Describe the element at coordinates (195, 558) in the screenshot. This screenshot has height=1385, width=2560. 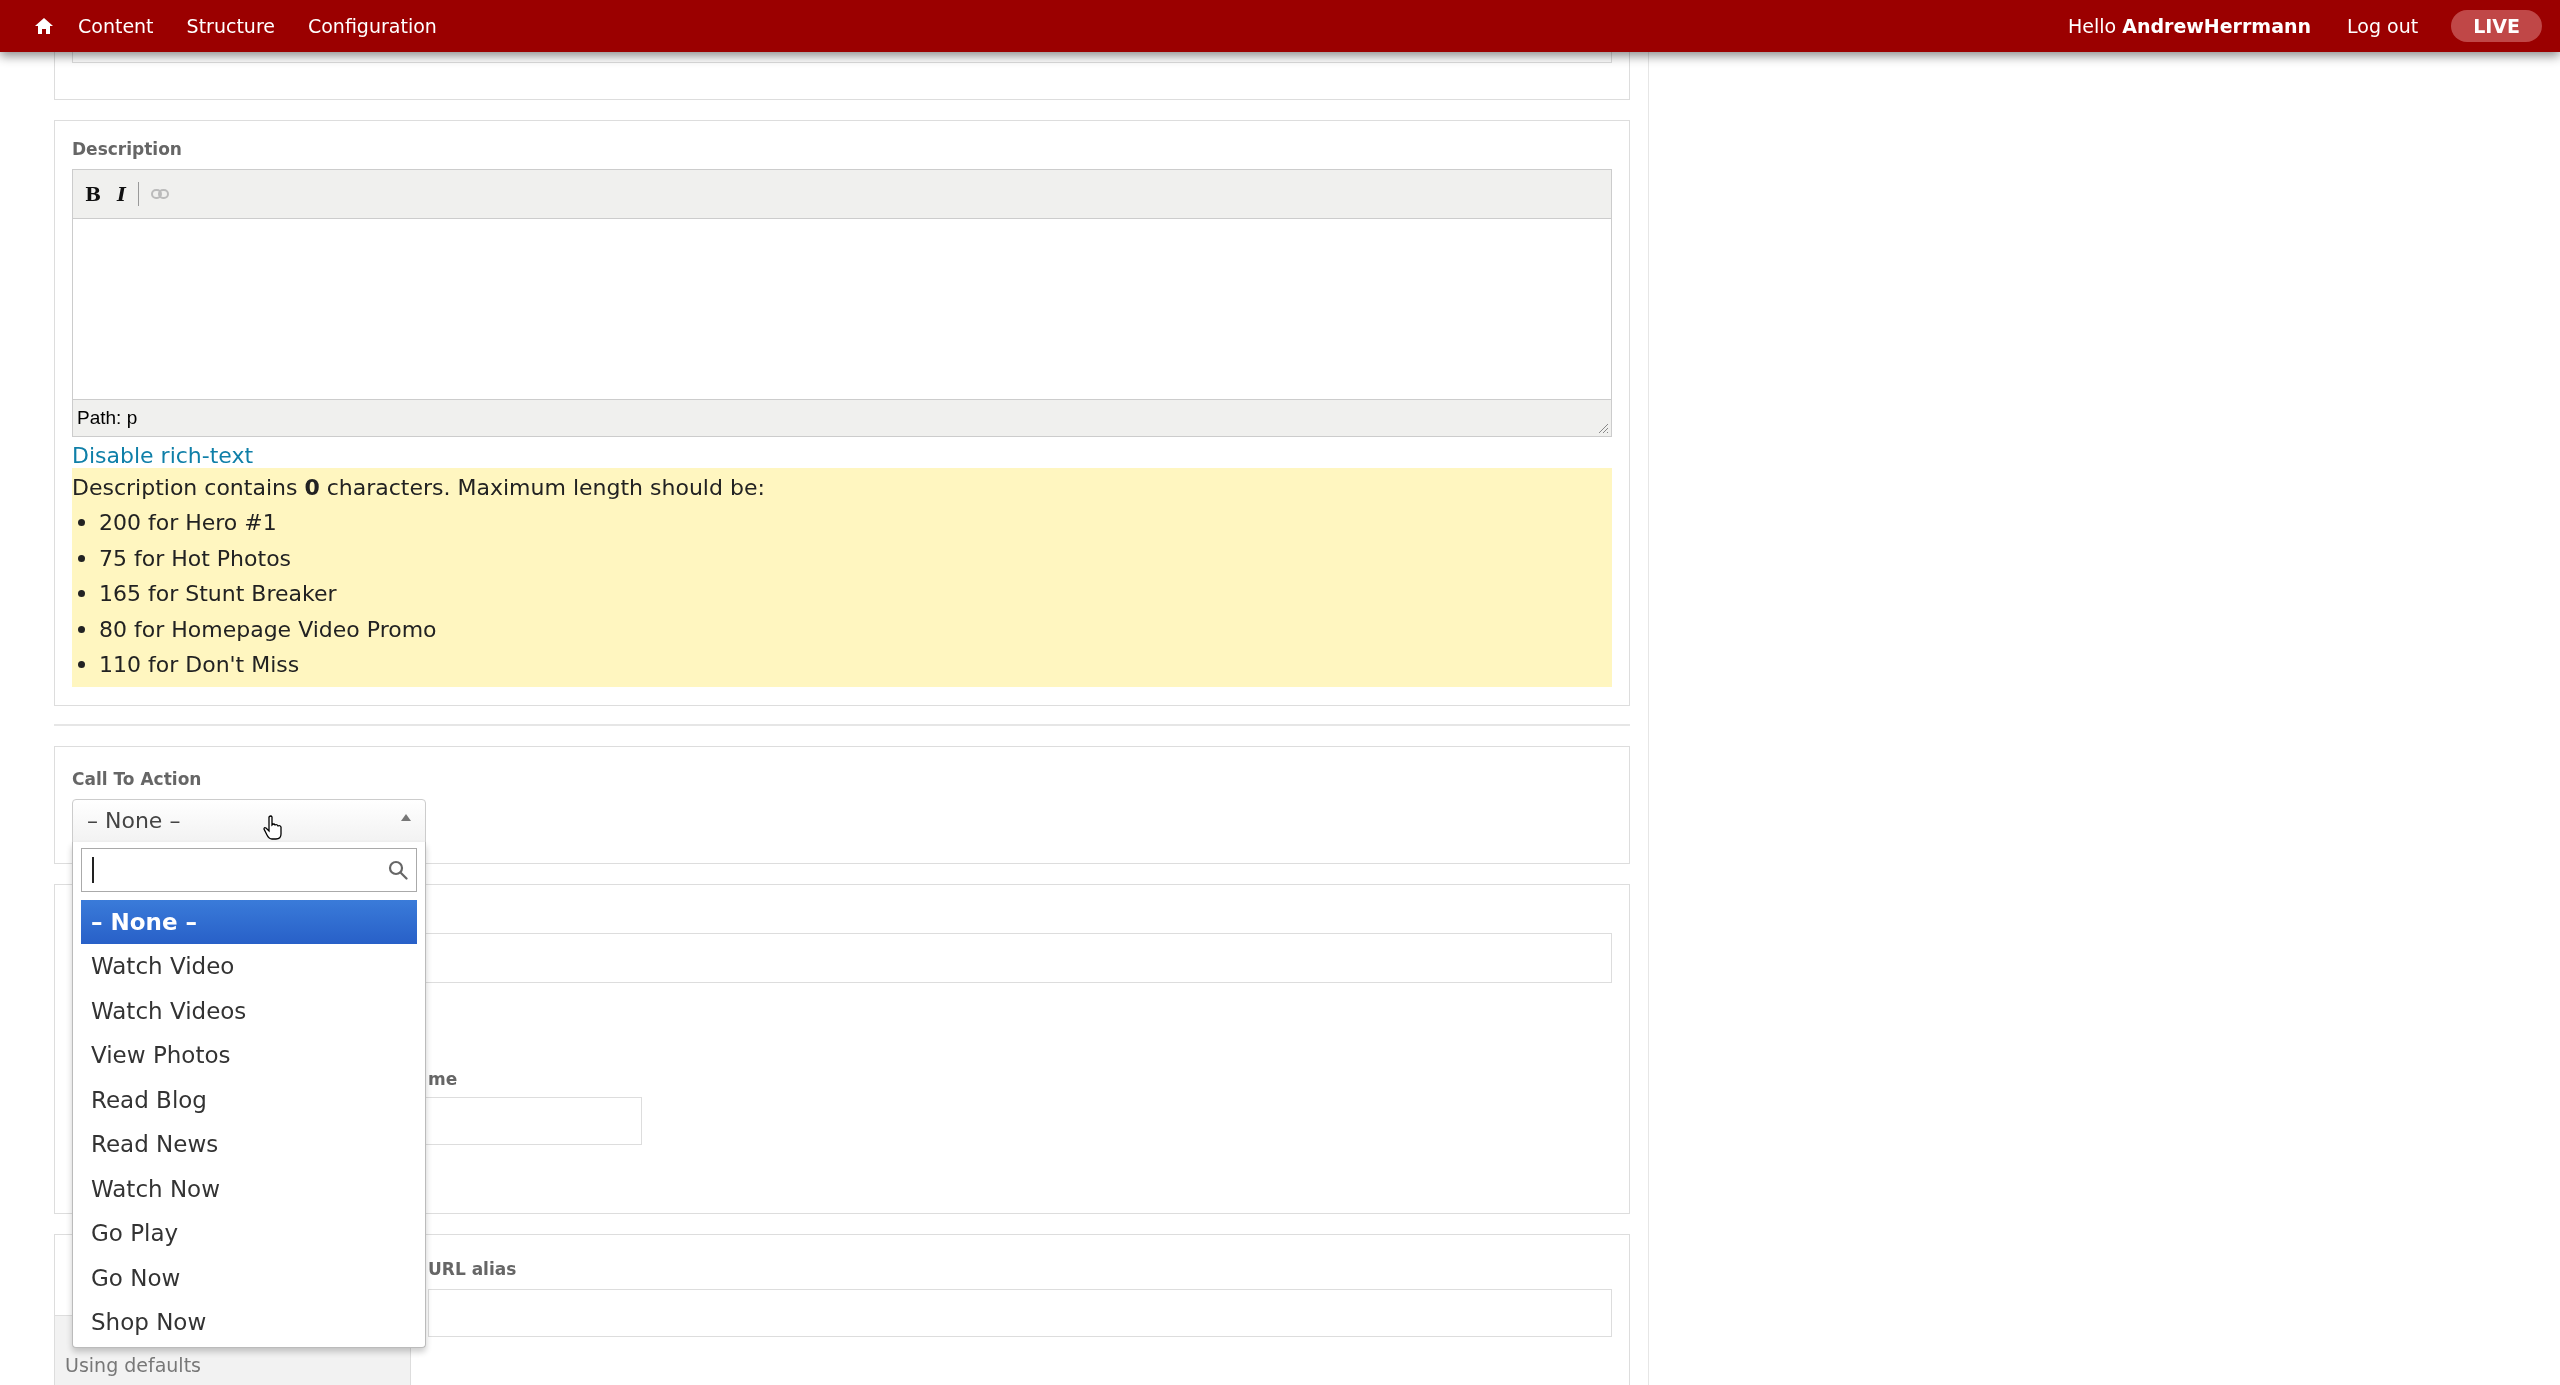
I see `list-item: 75 for Hot Photos` at that location.